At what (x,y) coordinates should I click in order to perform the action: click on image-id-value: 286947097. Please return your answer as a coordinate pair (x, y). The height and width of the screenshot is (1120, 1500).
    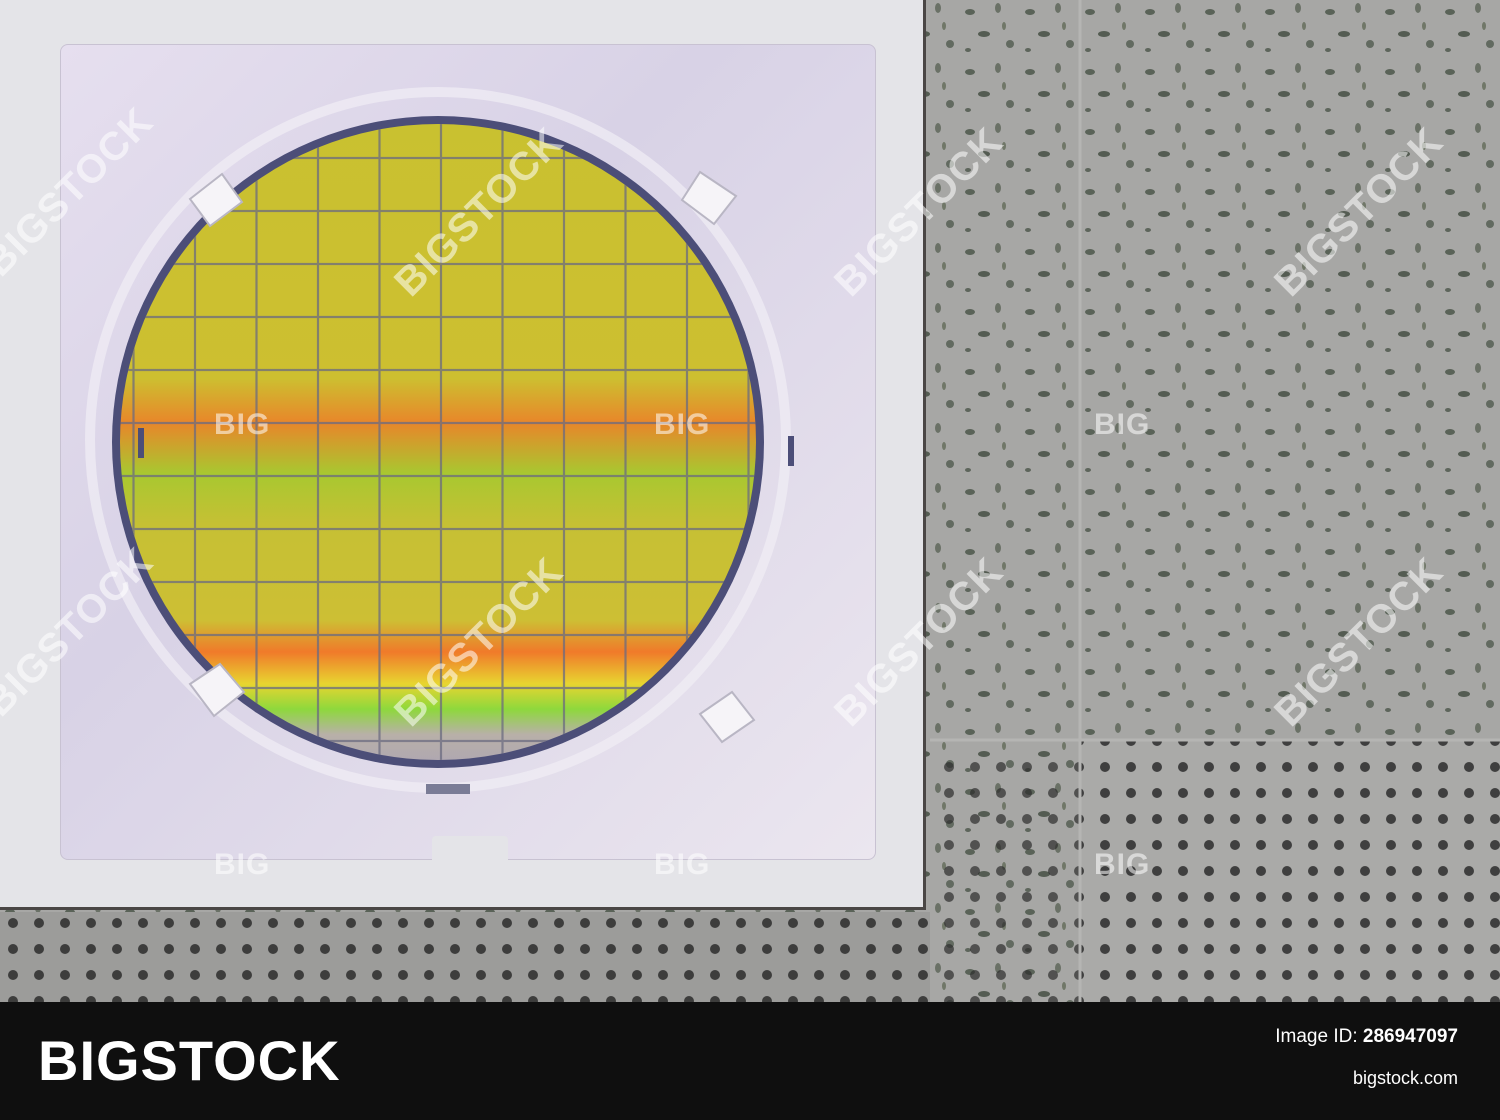
    Looking at the image, I should click on (1410, 1036).